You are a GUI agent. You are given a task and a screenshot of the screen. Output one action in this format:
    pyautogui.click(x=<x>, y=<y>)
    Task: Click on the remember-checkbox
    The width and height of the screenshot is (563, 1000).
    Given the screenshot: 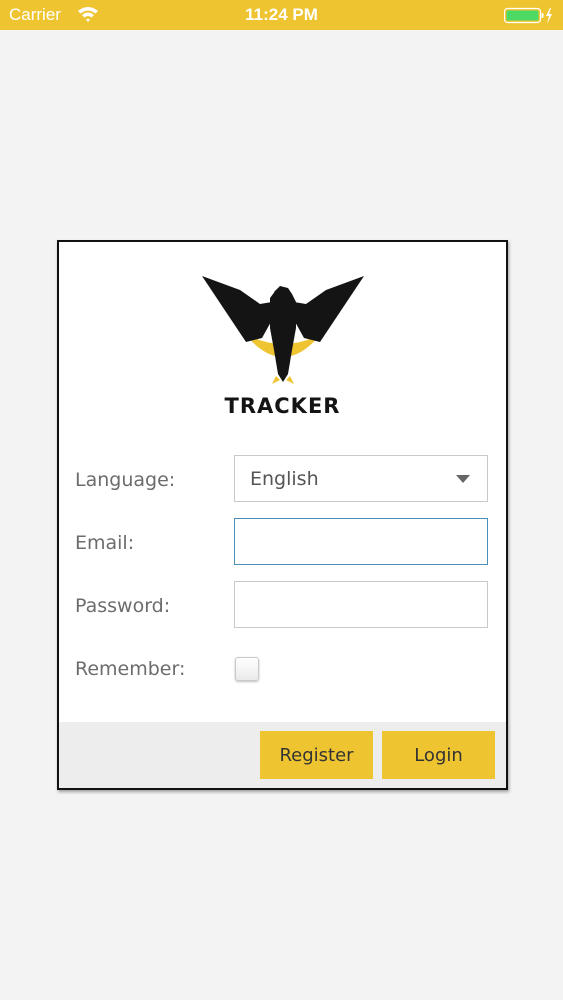 What is the action you would take?
    pyautogui.click(x=247, y=669)
    